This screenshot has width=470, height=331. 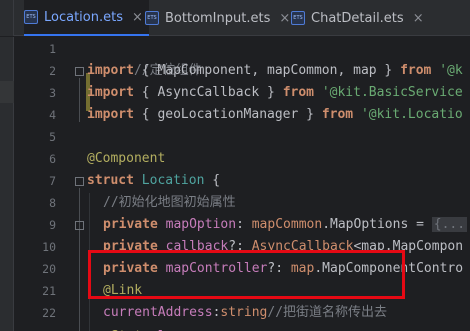 I want to click on line-number: 3, so click(x=52, y=93).